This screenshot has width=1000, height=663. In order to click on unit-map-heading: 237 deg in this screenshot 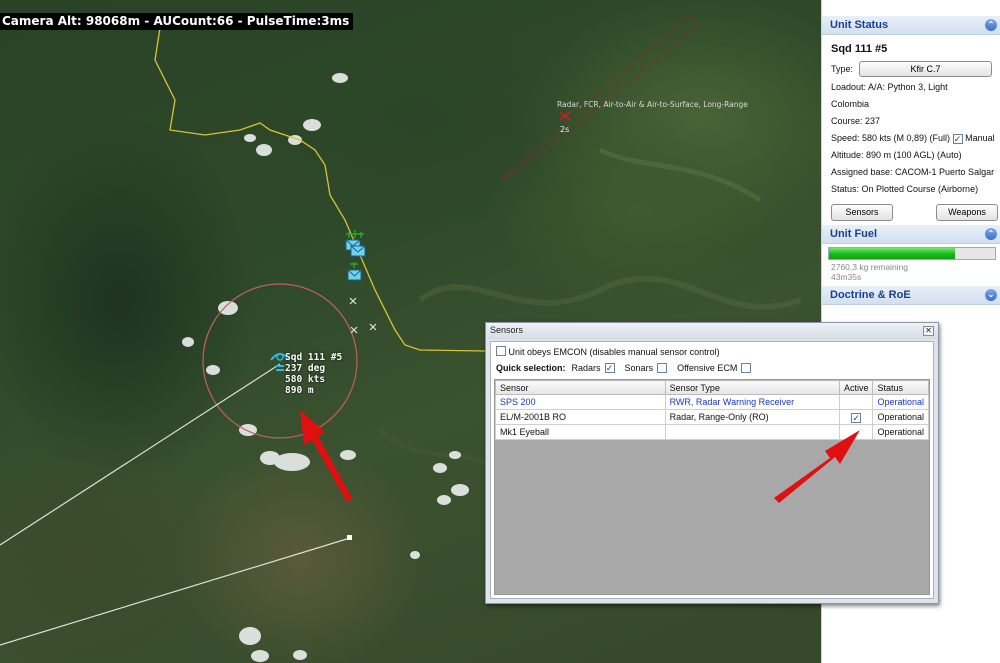, I will do `click(305, 368)`.